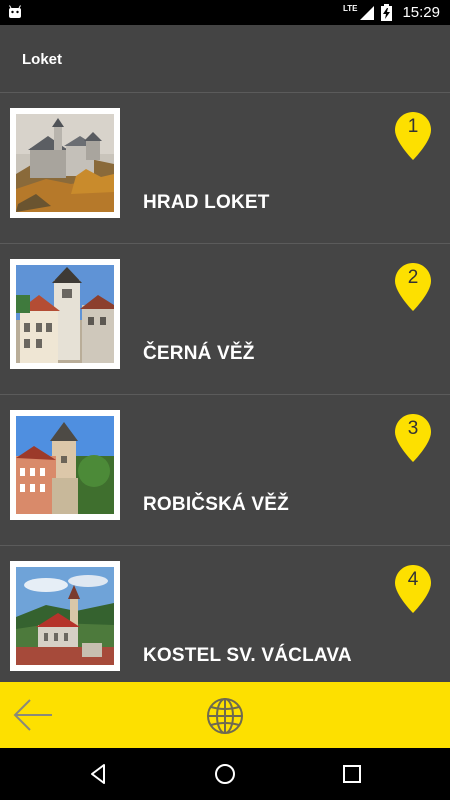 The image size is (450, 800). I want to click on android-icon, so click(15, 11).